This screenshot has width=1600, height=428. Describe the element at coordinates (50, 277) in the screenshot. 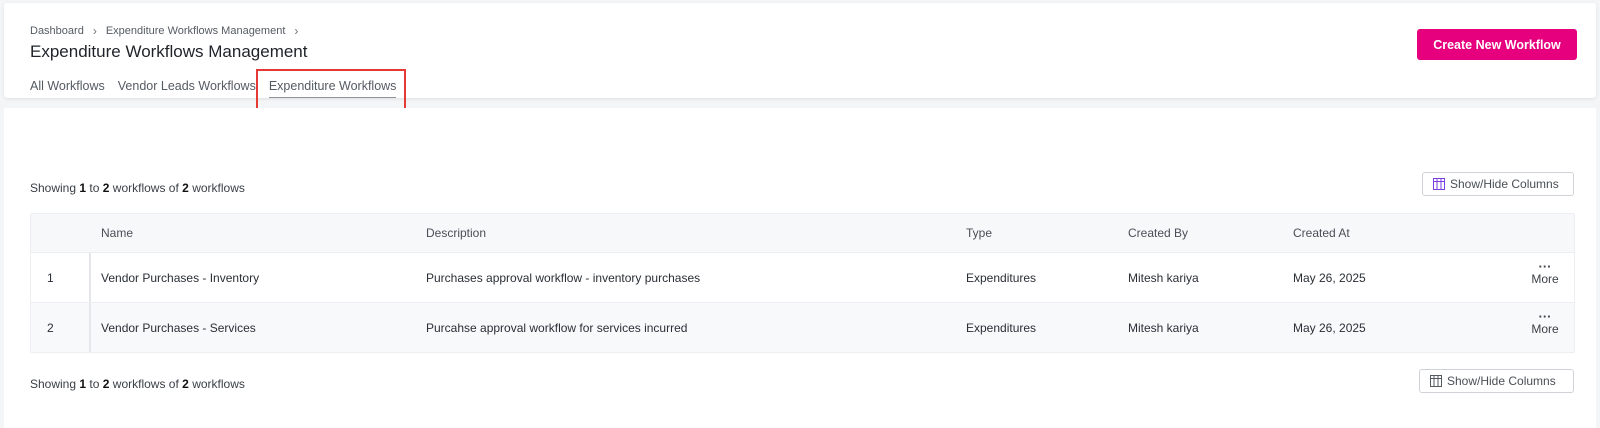

I see `row-index: 1` at that location.